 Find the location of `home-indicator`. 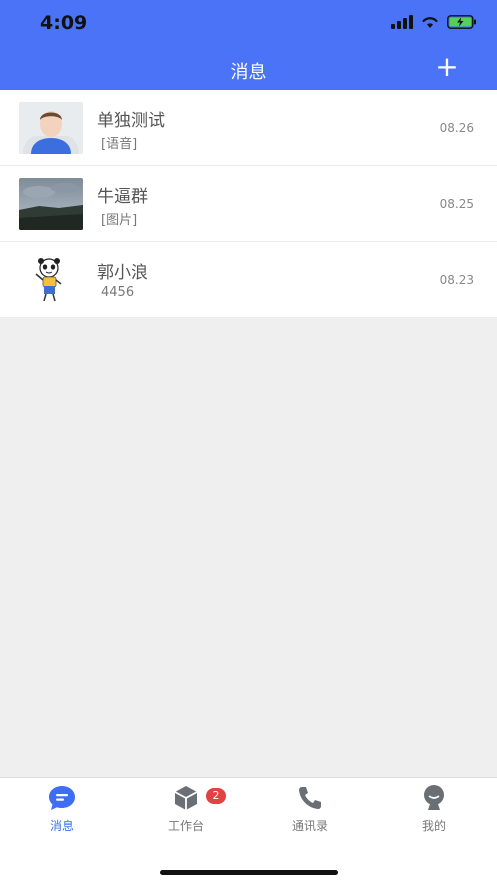

home-indicator is located at coordinates (249, 872).